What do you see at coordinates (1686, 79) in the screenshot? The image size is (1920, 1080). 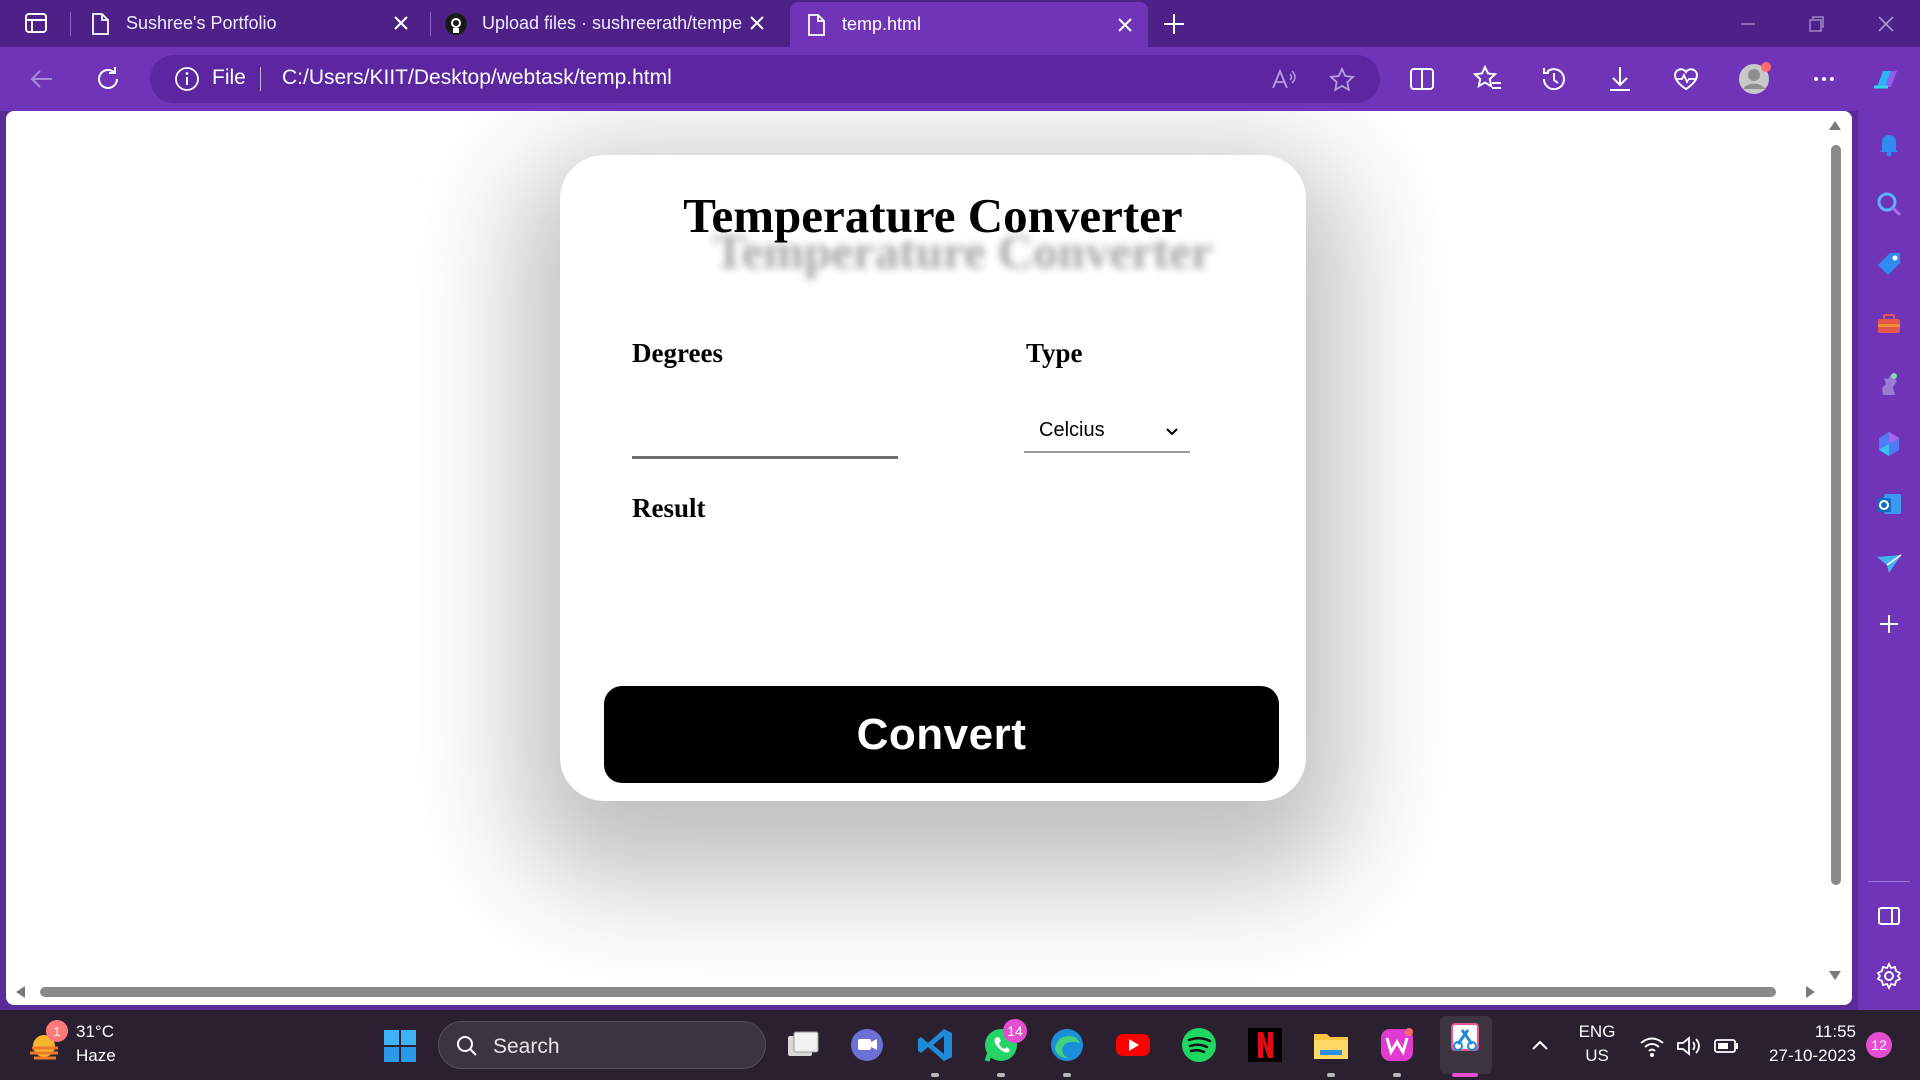 I see `browser-essentials-icon` at bounding box center [1686, 79].